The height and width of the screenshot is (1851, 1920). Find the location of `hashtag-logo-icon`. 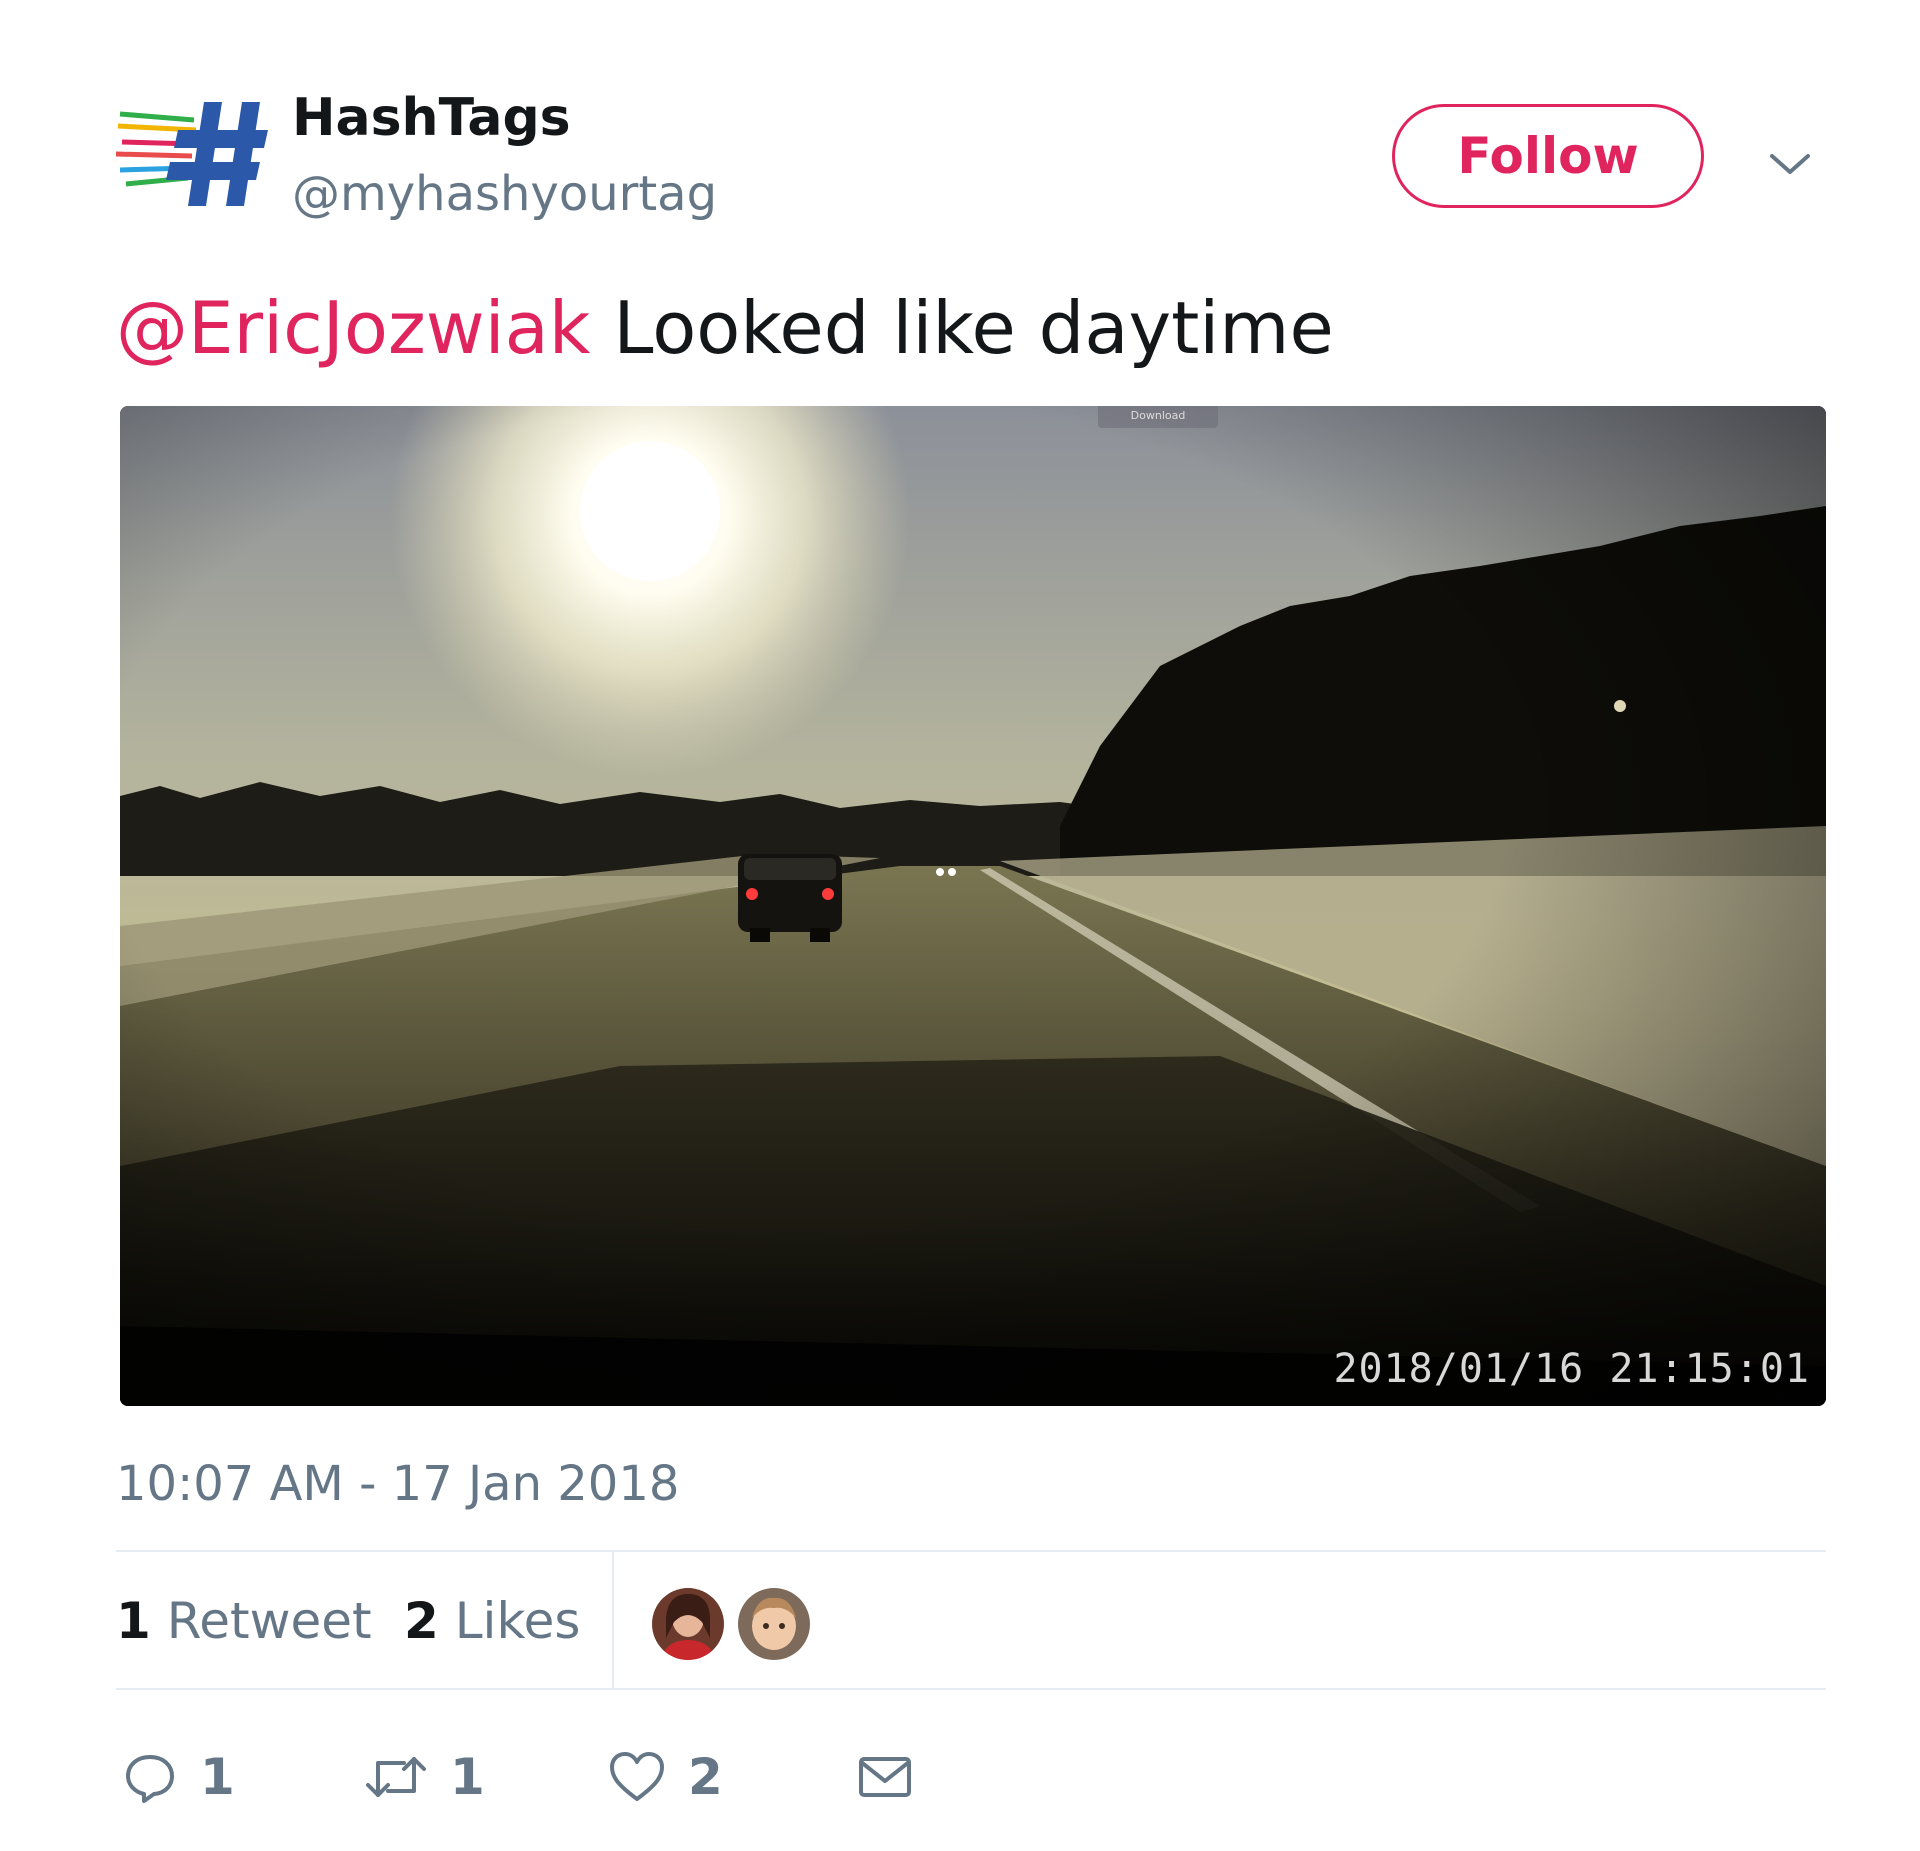

hashtag-logo-icon is located at coordinates (191, 154).